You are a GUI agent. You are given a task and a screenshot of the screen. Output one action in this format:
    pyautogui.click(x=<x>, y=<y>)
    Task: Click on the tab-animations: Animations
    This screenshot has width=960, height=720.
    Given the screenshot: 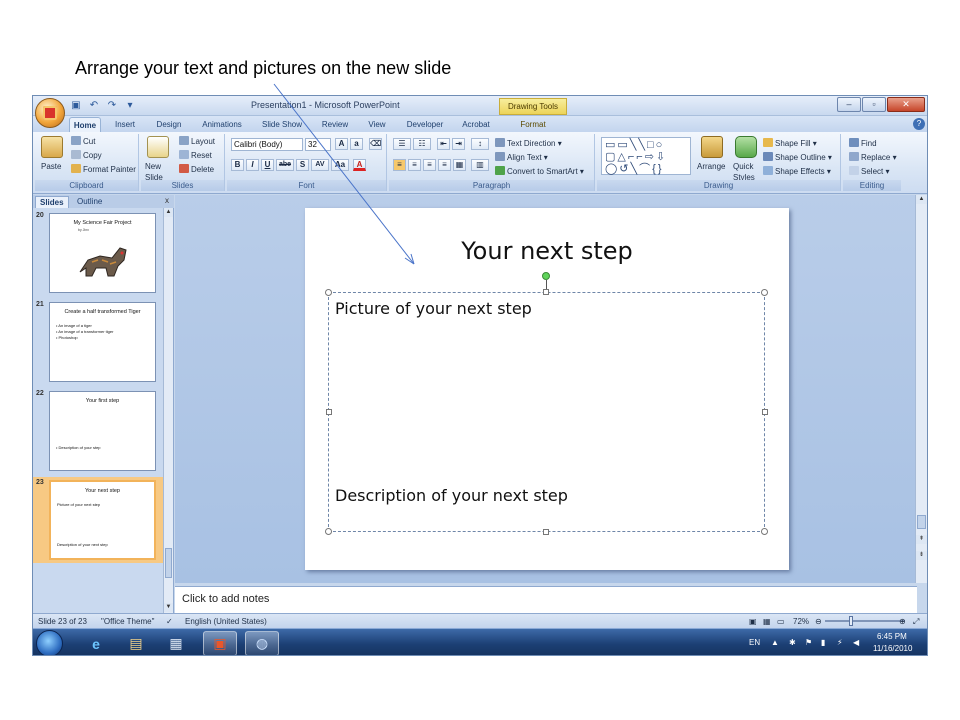 What is the action you would take?
    pyautogui.click(x=222, y=124)
    